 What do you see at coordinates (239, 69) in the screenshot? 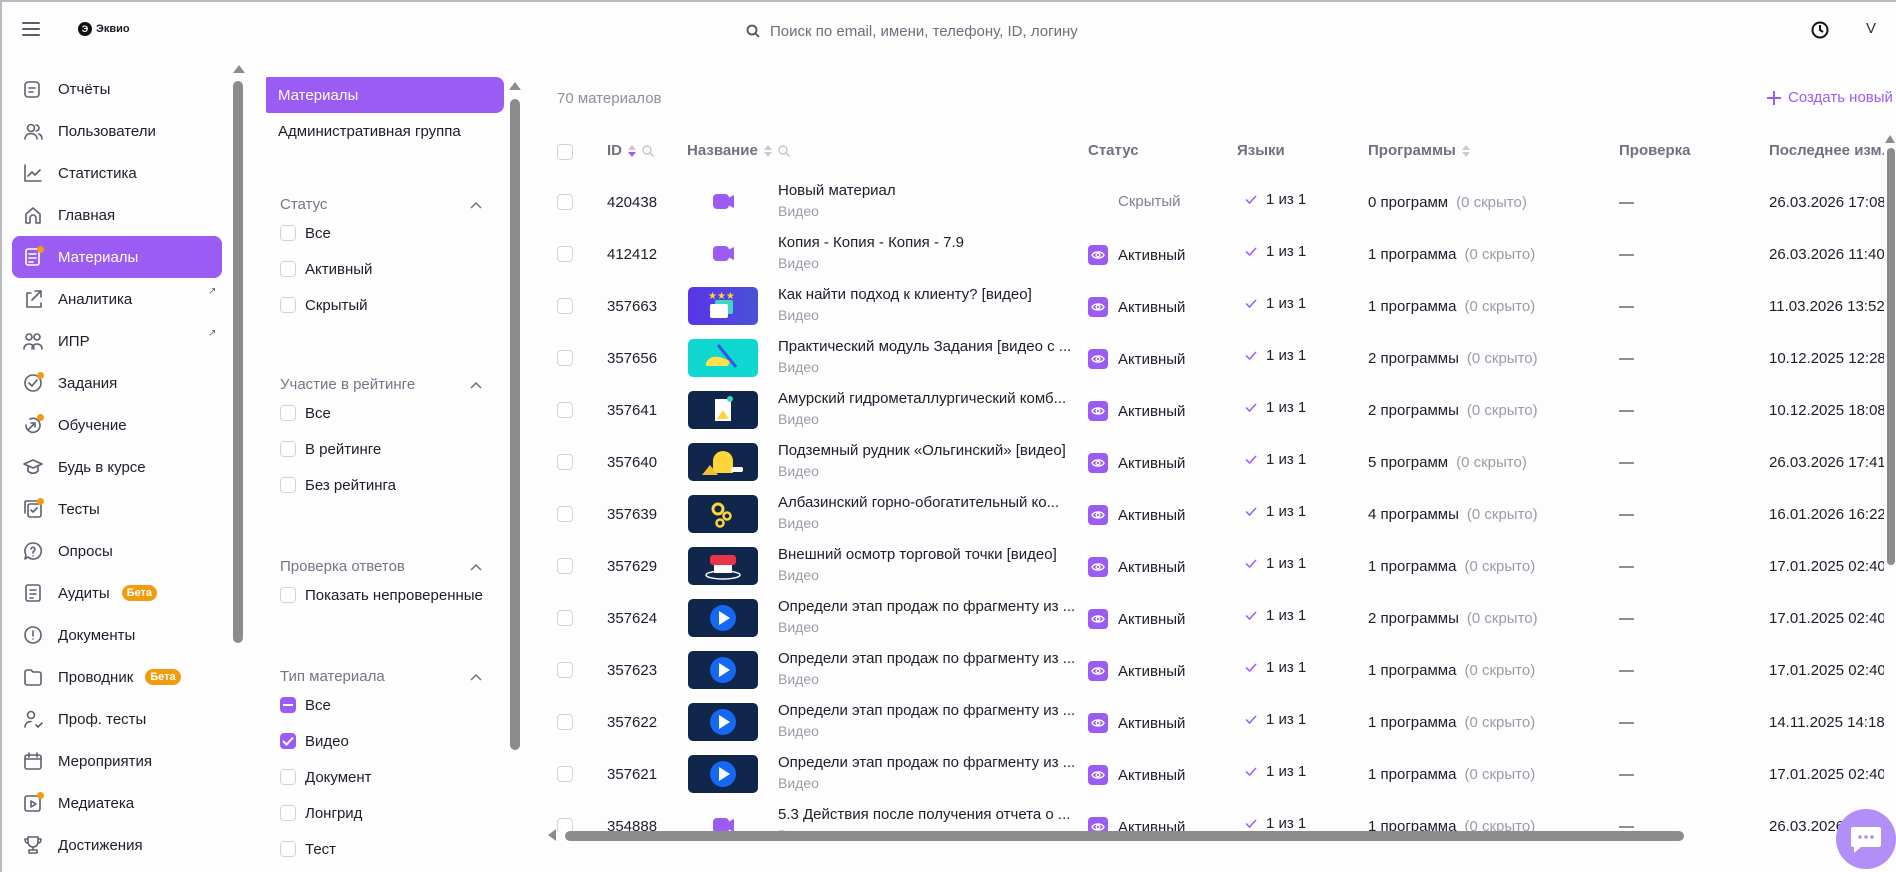
I see `sidebar-scroll-up-arrow` at bounding box center [239, 69].